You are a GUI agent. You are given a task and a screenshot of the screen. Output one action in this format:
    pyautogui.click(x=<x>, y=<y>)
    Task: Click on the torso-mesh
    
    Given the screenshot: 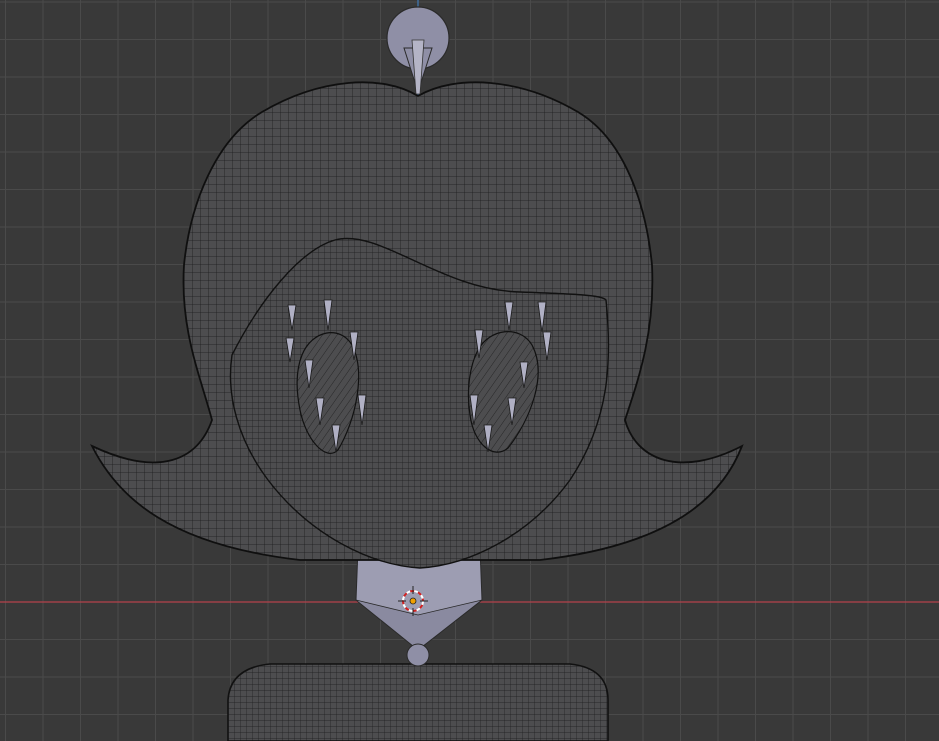 What is the action you would take?
    pyautogui.click(x=418, y=702)
    